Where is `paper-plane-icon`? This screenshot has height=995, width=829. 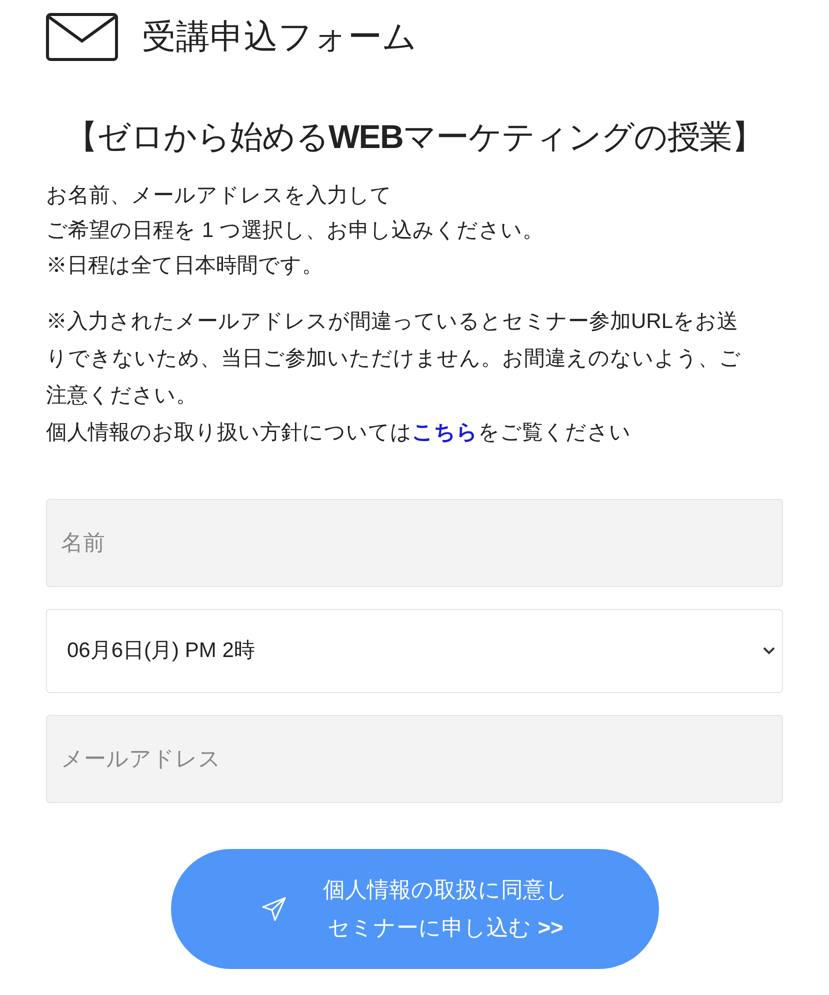 paper-plane-icon is located at coordinates (274, 909).